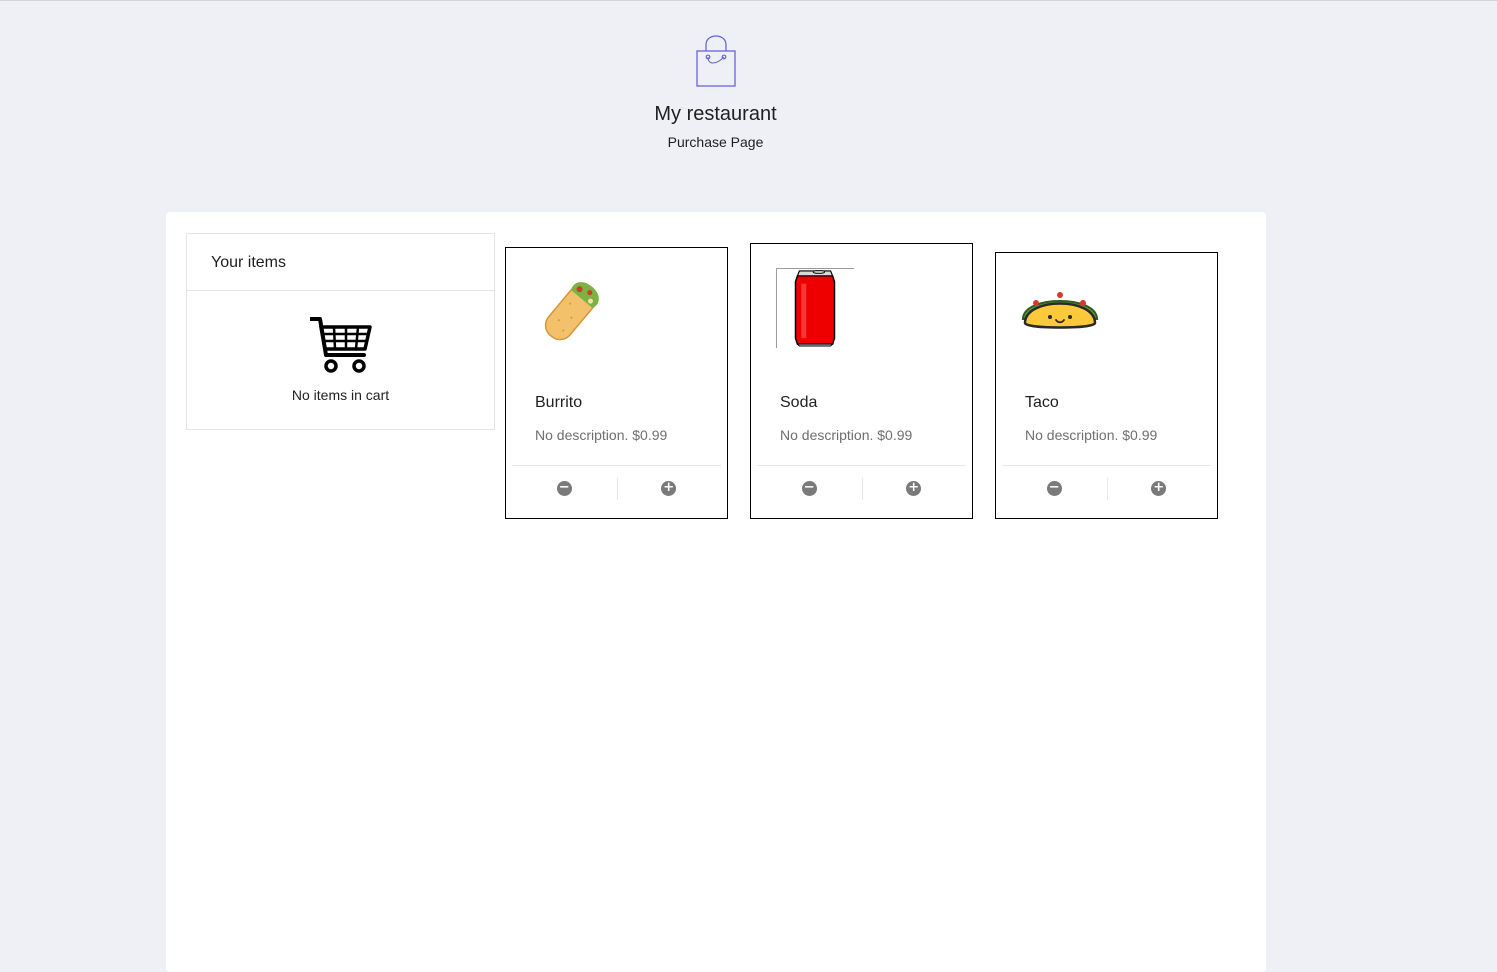  What do you see at coordinates (716, 61) in the screenshot?
I see `shopping-bag-icon` at bounding box center [716, 61].